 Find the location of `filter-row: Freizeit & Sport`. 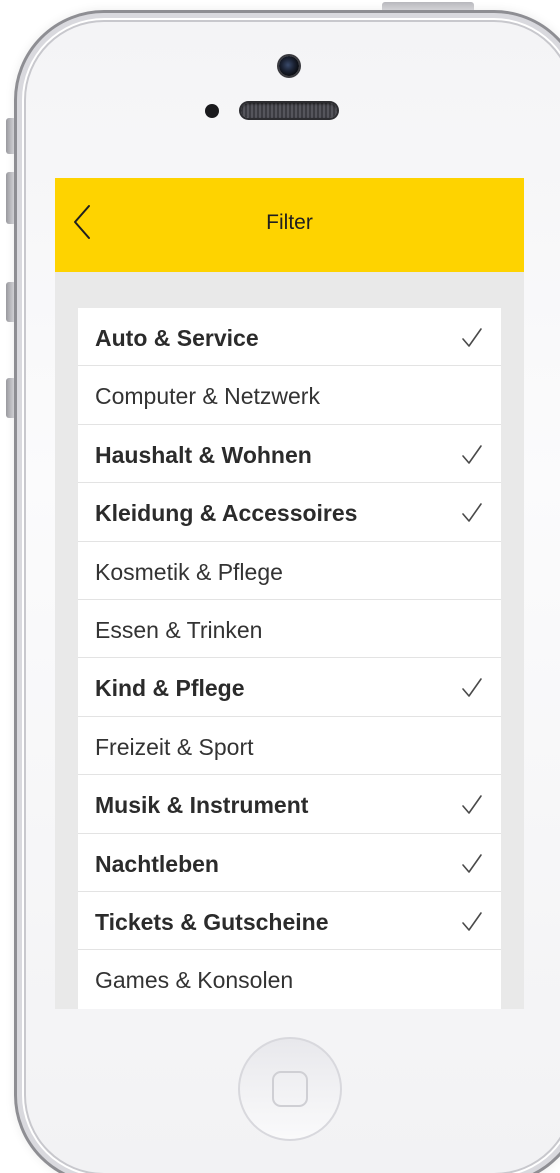

filter-row: Freizeit & Sport is located at coordinates (289, 746).